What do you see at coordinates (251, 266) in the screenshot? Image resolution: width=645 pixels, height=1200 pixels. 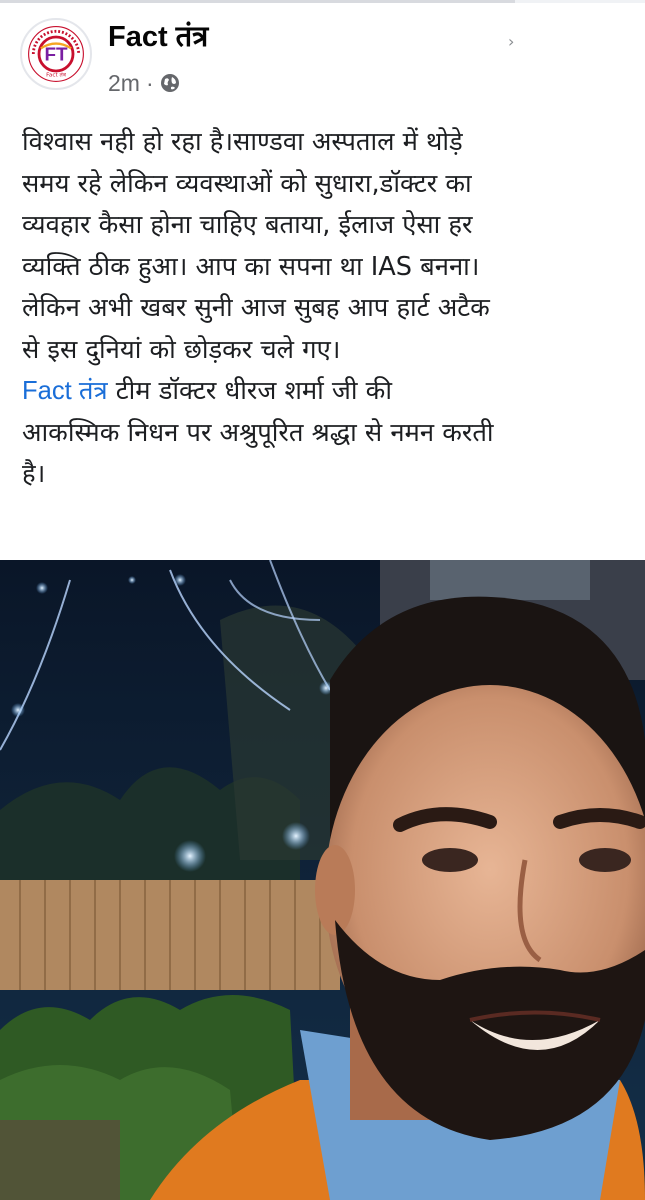 I see `post-text-line: व्यक्ति ठीक हुआ। आप का सपना था IAS बनना।` at bounding box center [251, 266].